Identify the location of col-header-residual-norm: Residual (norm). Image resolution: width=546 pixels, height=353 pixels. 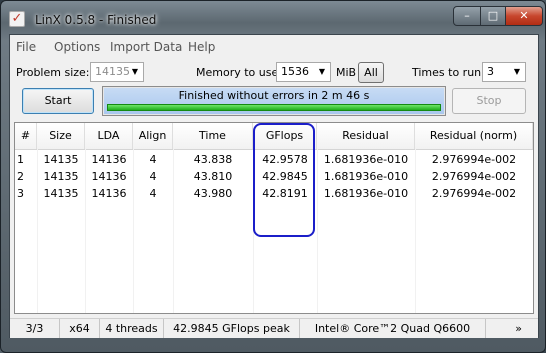
(474, 136).